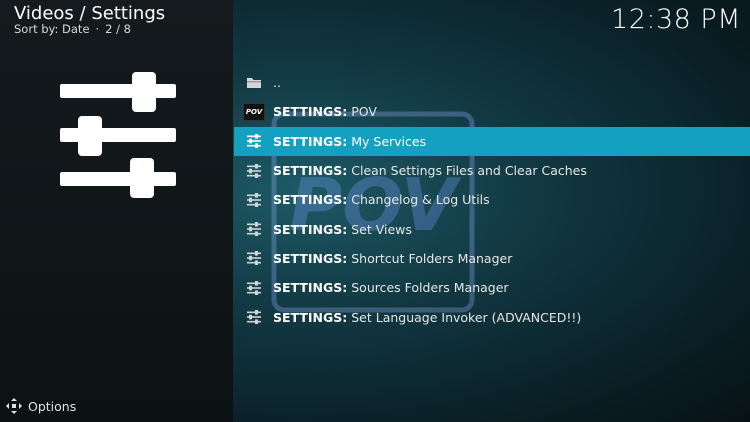  Describe the element at coordinates (492, 228) in the screenshot. I see `list-item-set-views: SETTINGS: Set Views` at that location.